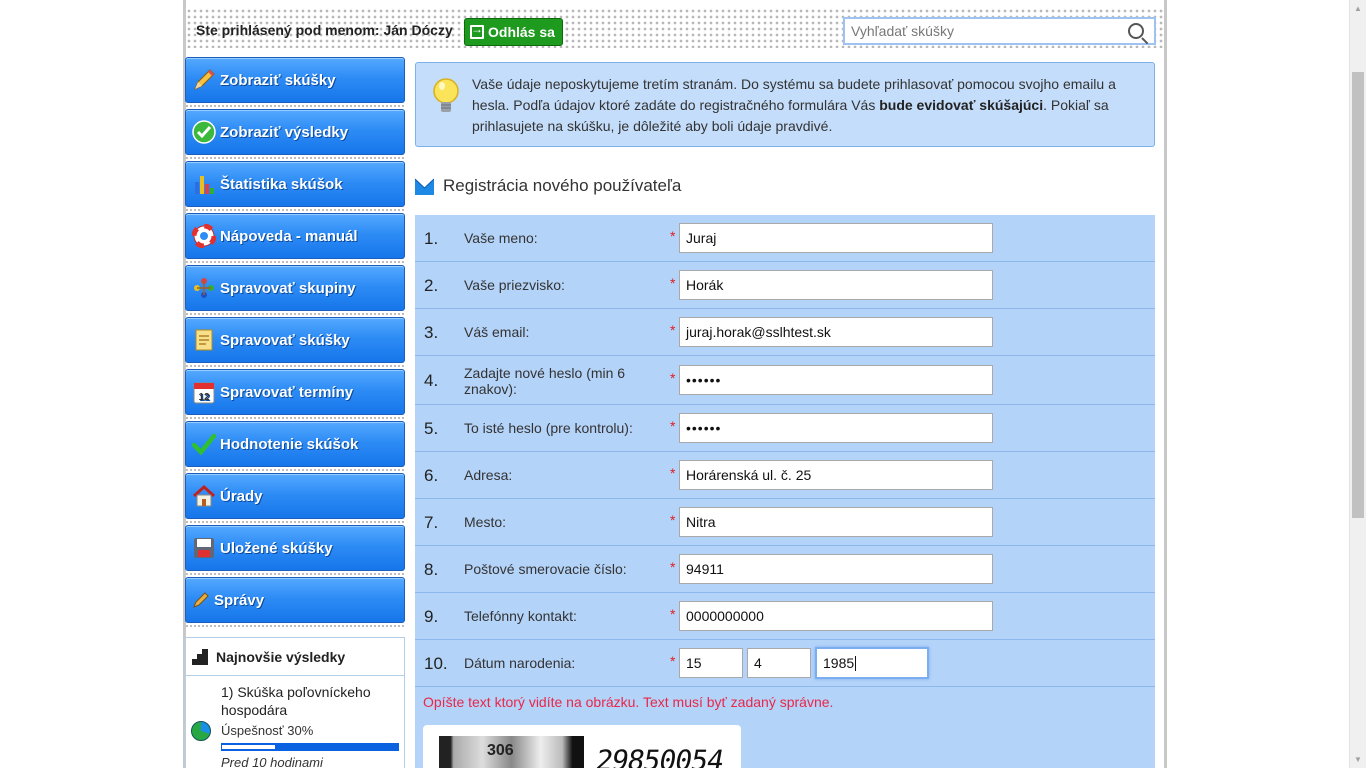 This screenshot has height=768, width=1366. Describe the element at coordinates (961, 105) in the screenshot. I see `info-text-bold: bude evidovať skúšajúci` at that location.